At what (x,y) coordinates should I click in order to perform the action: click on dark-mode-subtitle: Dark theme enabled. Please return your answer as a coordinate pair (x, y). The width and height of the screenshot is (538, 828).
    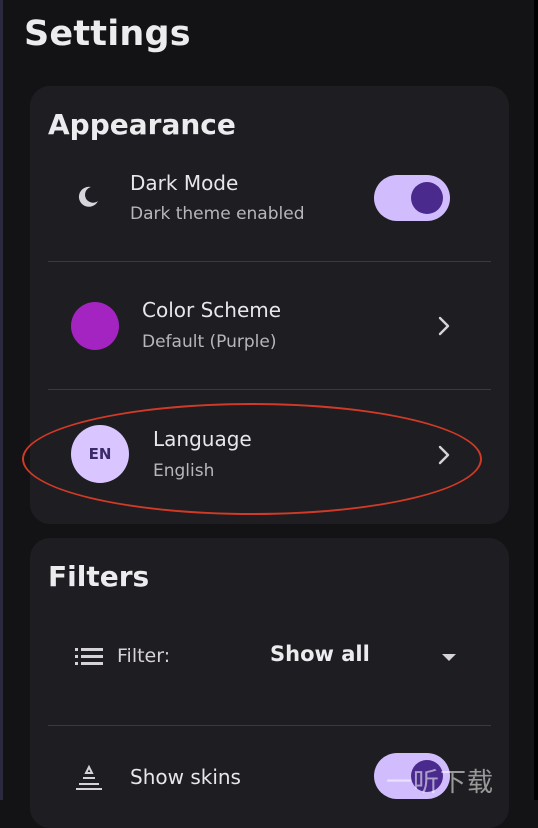
    Looking at the image, I should click on (217, 214).